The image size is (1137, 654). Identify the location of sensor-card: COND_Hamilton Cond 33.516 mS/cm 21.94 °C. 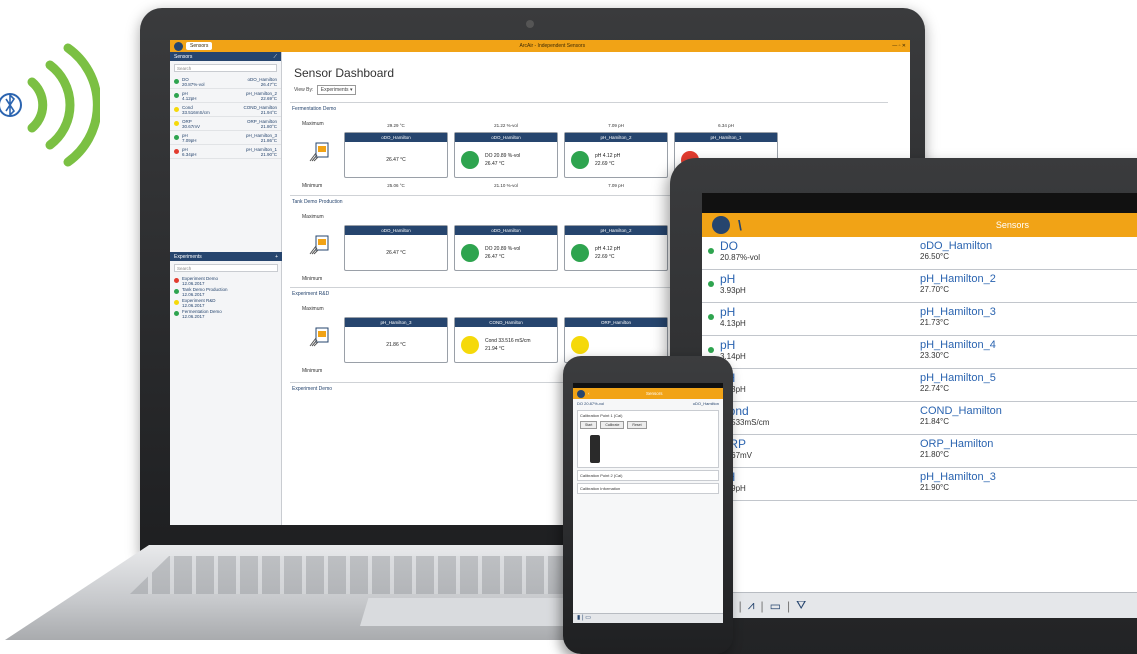
(506, 340).